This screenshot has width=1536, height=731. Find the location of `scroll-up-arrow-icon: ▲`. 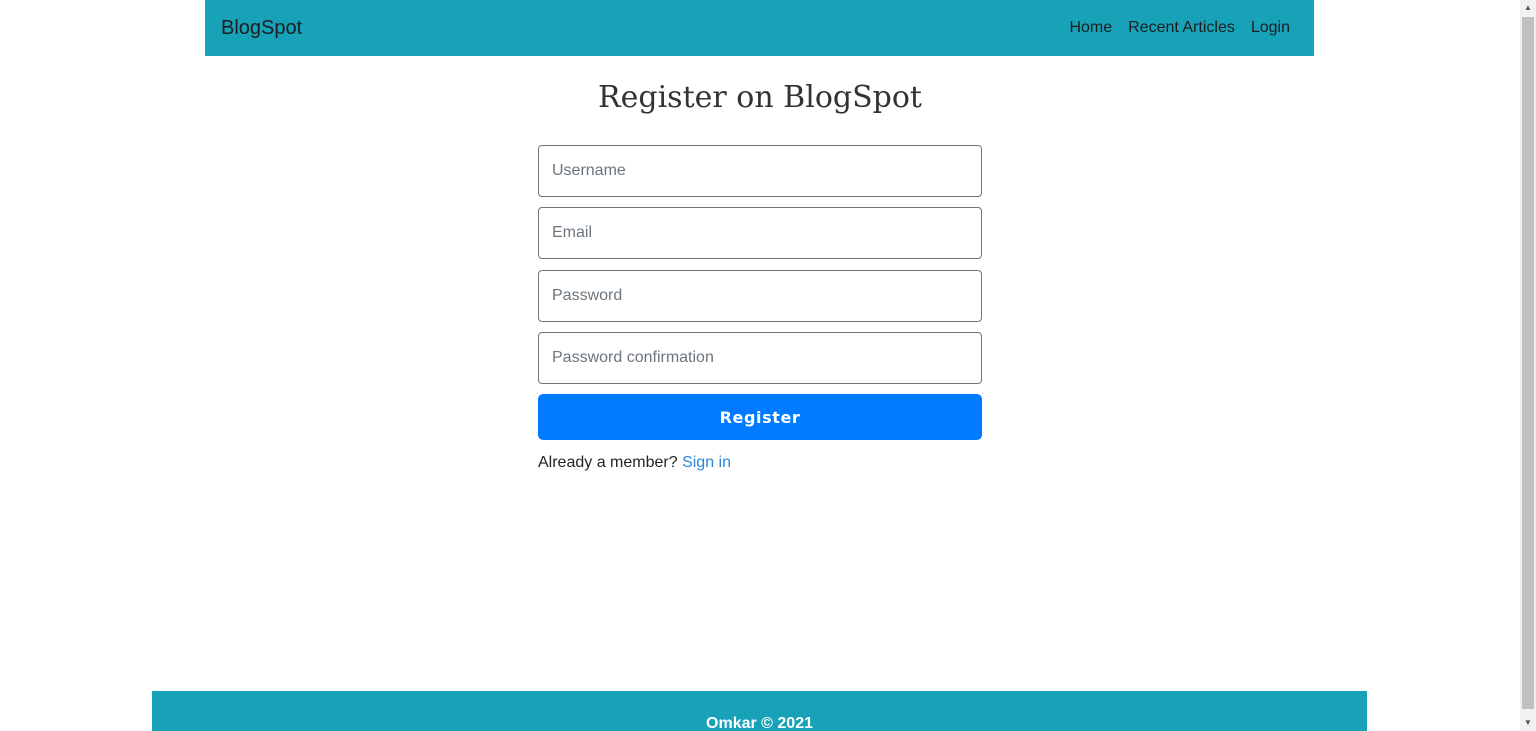

scroll-up-arrow-icon: ▲ is located at coordinates (1528, 8).